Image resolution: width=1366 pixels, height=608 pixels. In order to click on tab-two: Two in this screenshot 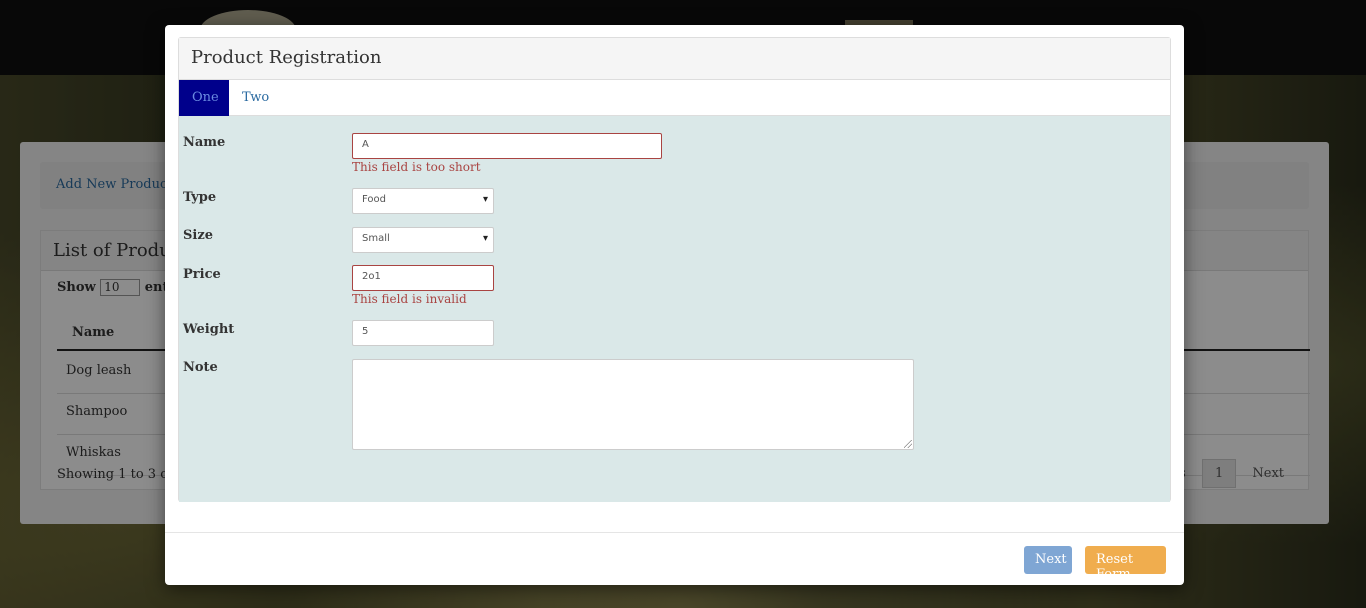, I will do `click(255, 98)`.